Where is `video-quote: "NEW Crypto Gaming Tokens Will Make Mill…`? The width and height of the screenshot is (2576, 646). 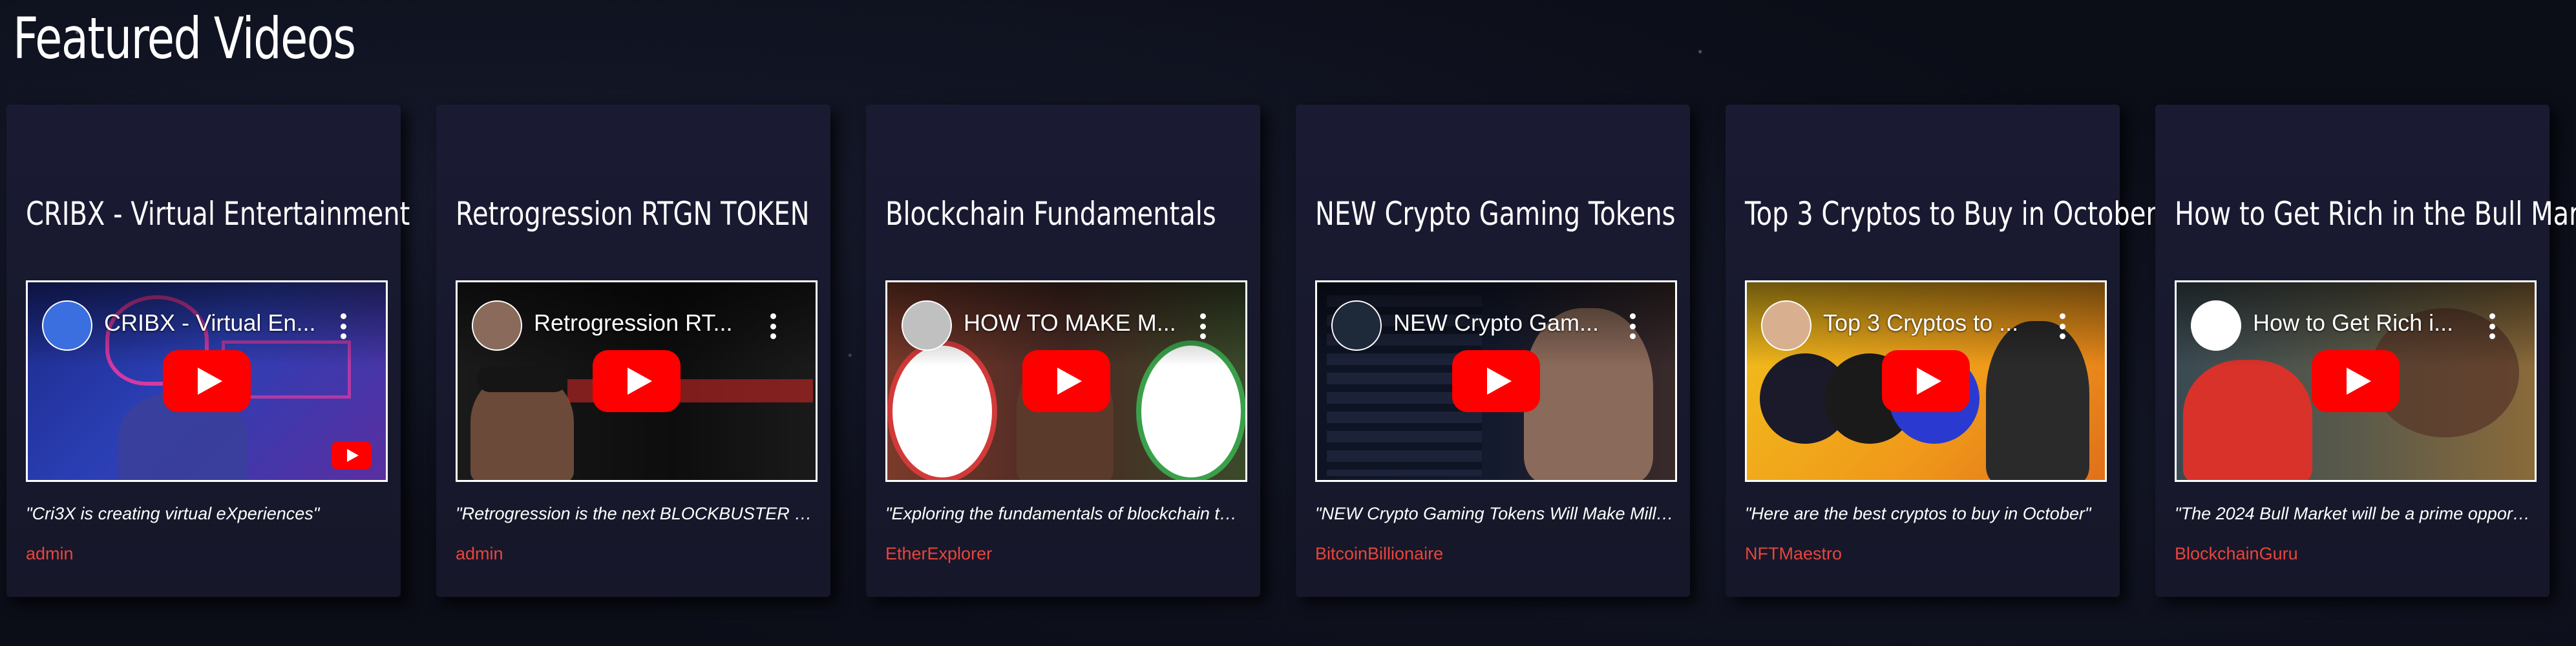
video-quote: "NEW Crypto Gaming Tokens Will Make Mill… is located at coordinates (1494, 513).